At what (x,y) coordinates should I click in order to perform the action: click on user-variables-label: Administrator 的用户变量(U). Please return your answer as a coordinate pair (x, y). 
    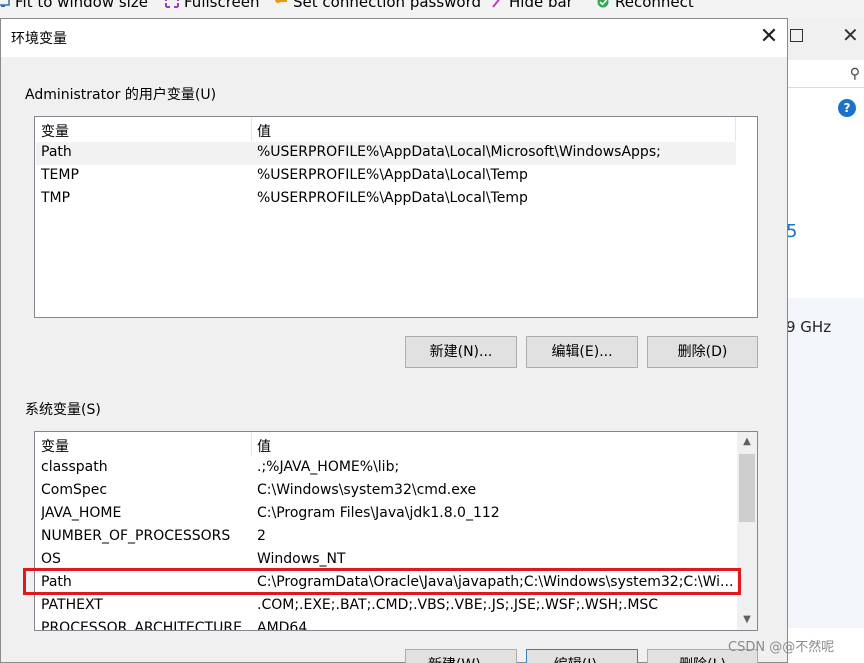
    Looking at the image, I should click on (121, 95).